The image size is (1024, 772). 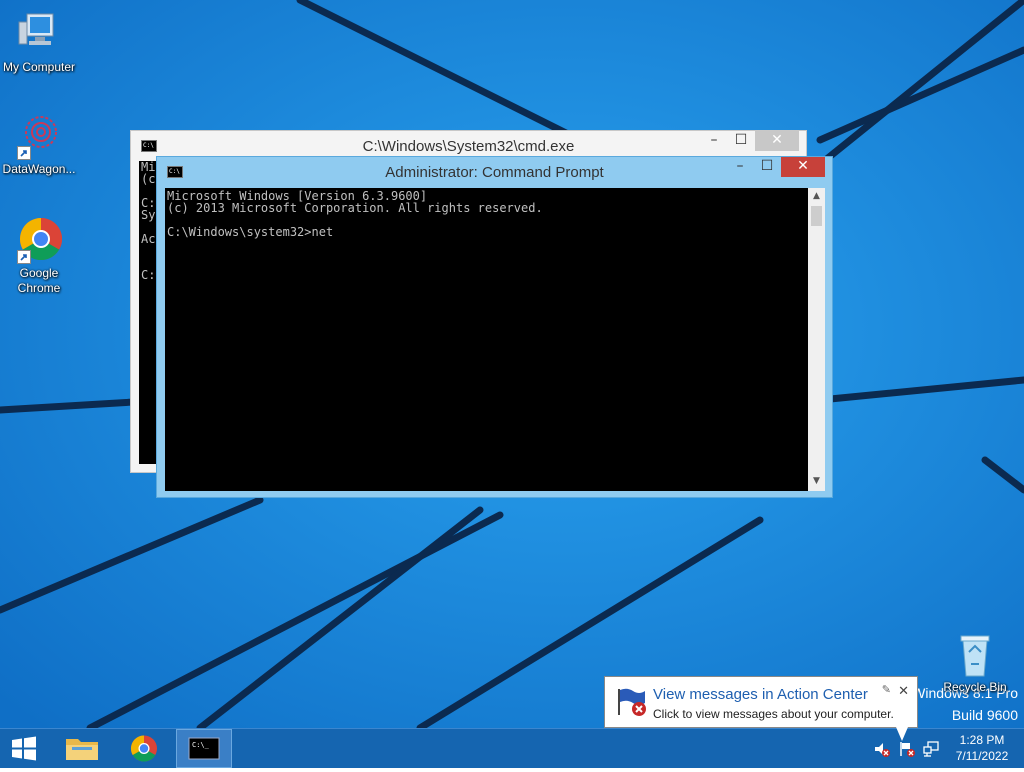 What do you see at coordinates (494, 172) in the screenshot?
I see `window-titlebar: C:\ Administrator: Command Prompt – ☐ ✕` at bounding box center [494, 172].